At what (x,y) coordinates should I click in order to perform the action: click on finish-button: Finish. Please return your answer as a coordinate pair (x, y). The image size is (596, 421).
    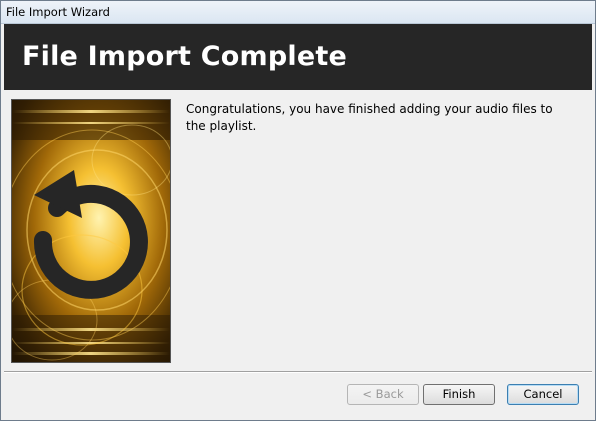
    Looking at the image, I should click on (459, 394).